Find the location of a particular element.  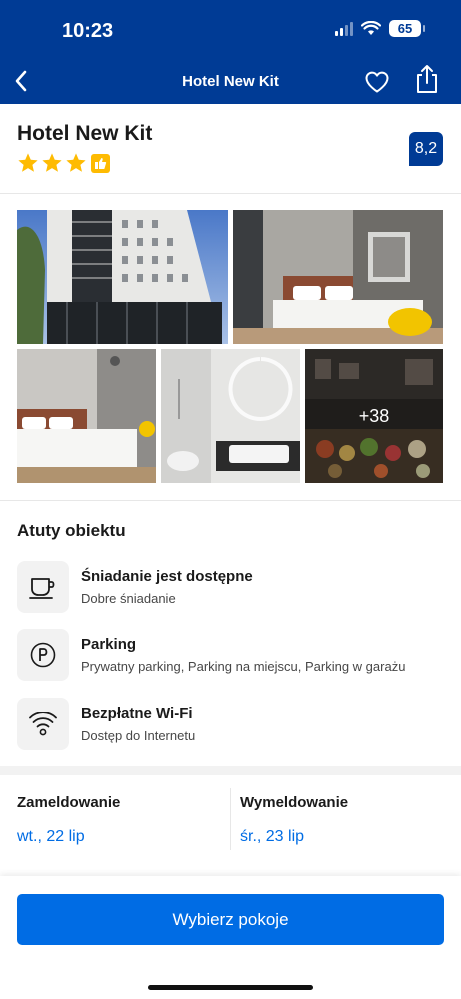

app-header: 10:23 65 Hotel New Kit is located at coordinates (230, 52).